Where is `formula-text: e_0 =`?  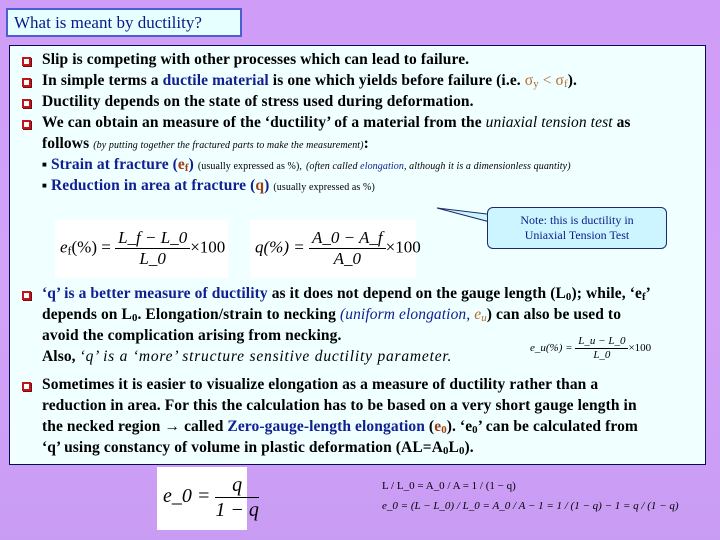 formula-text: e_0 = is located at coordinates (187, 496).